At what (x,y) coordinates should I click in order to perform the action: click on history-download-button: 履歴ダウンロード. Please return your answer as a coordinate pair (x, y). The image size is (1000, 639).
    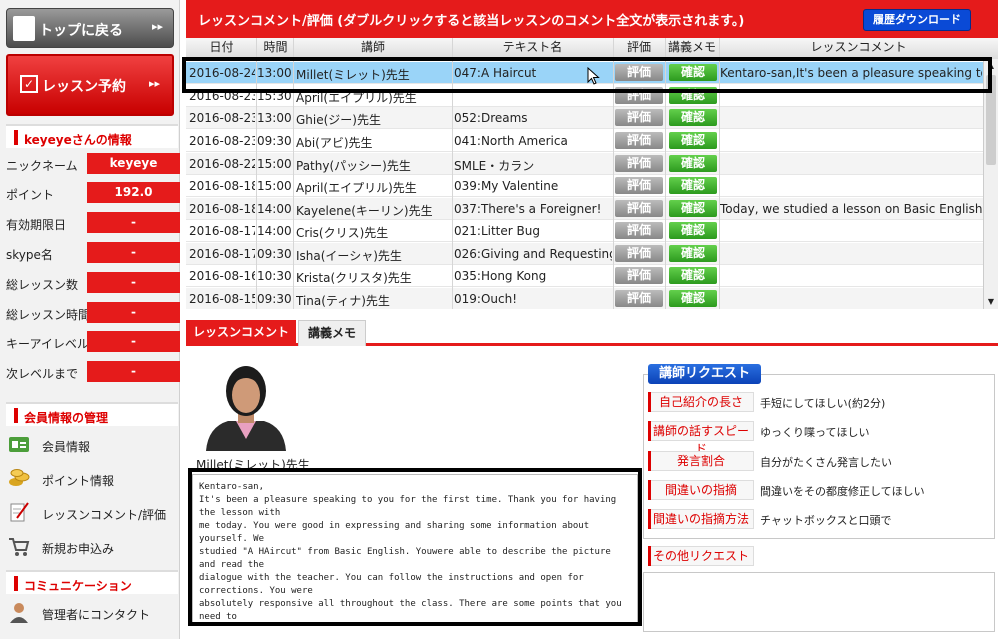
    Looking at the image, I should click on (917, 20).